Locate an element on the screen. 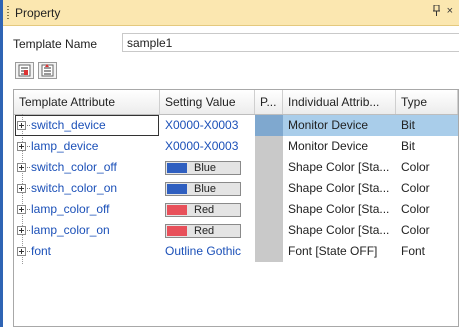  pin-icon is located at coordinates (436, 11).